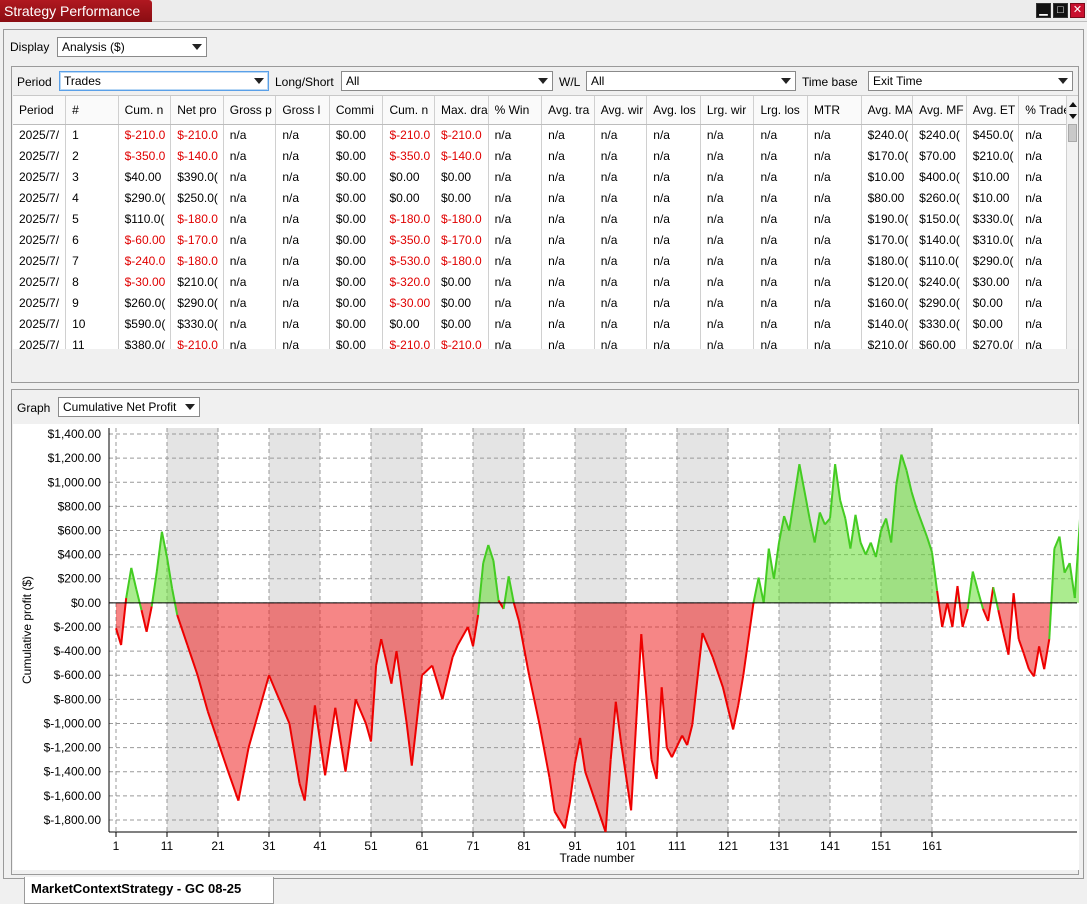 This screenshot has width=1087, height=904. I want to click on column-header: Avg. ET, so click(993, 110).